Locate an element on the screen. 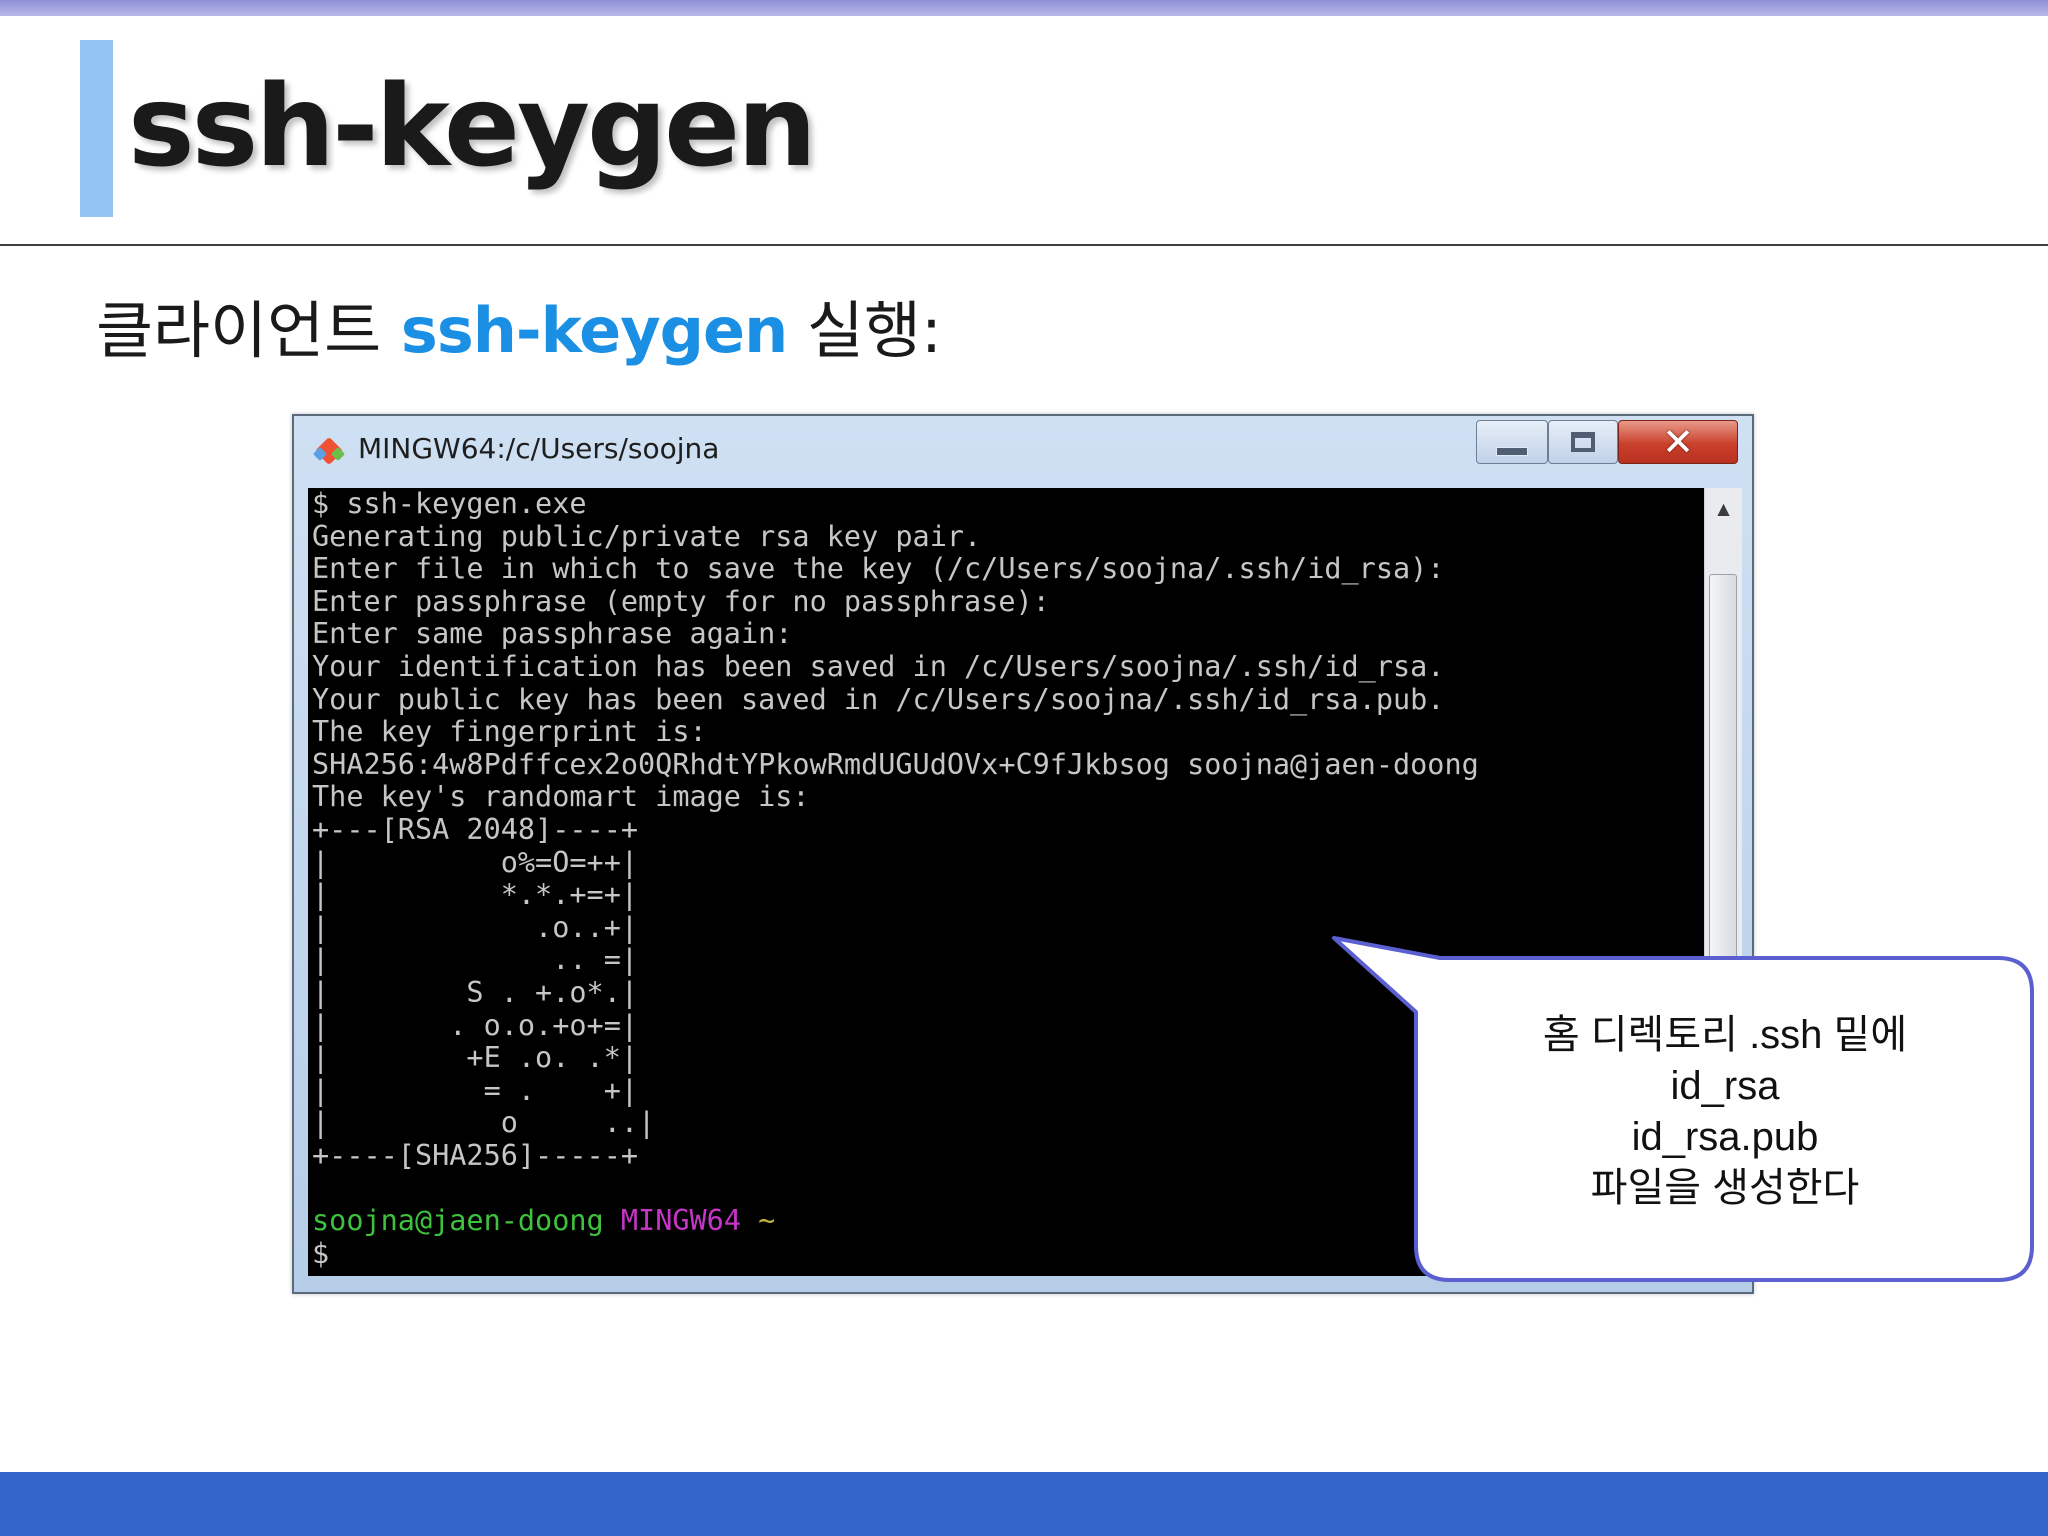 The height and width of the screenshot is (1536, 2048). subtitle-prefix: 클라이언트 is located at coordinates (239, 330).